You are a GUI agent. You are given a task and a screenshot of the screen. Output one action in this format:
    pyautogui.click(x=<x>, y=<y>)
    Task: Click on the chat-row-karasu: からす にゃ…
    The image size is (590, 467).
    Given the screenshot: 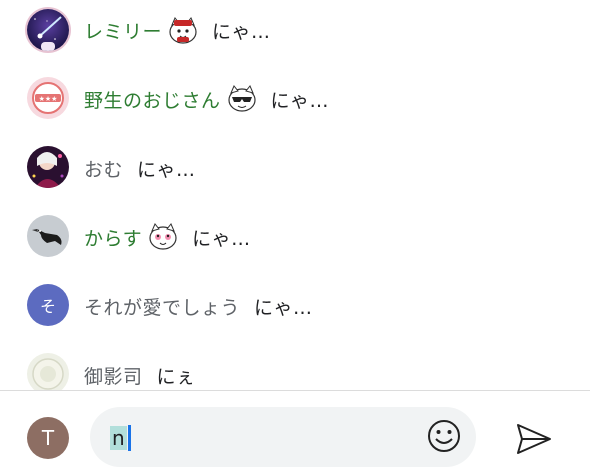 What is the action you would take?
    pyautogui.click(x=295, y=236)
    